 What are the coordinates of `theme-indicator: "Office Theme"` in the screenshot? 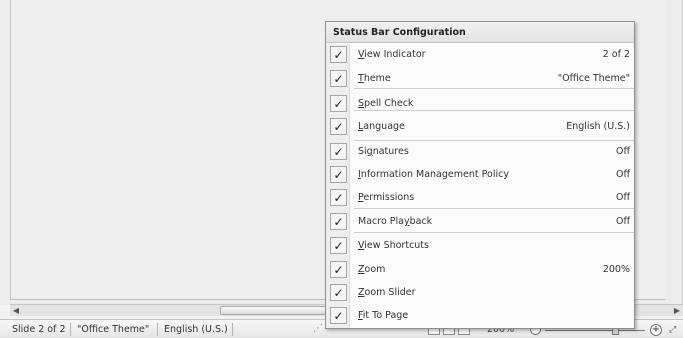 It's located at (113, 330).